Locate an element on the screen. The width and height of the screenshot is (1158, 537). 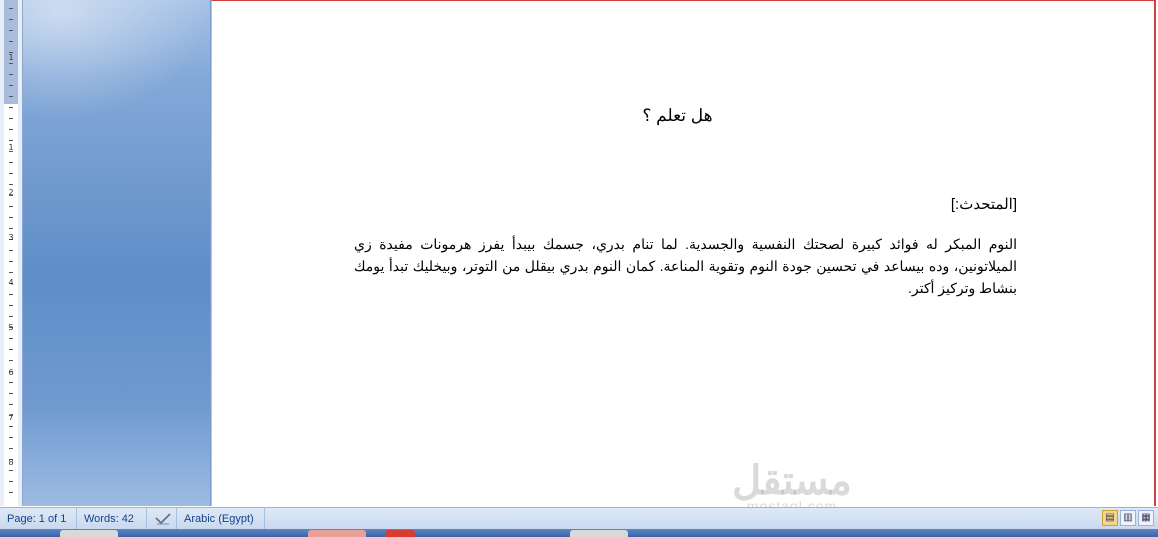
full-screen-reading-icon: ▥ is located at coordinates (1128, 518).